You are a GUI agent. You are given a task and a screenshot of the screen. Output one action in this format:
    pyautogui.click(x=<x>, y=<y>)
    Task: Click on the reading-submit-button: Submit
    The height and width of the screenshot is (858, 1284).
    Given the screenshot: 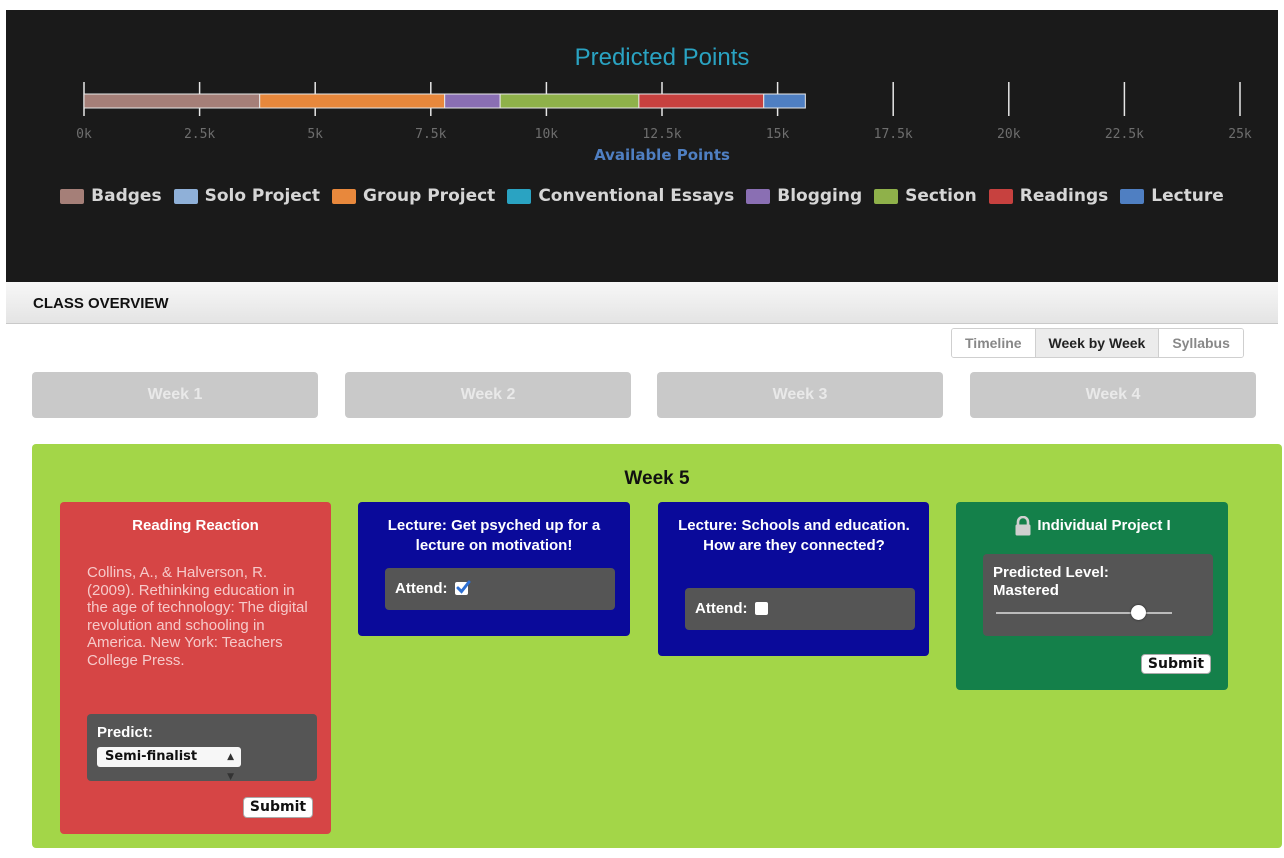 What is the action you would take?
    pyautogui.click(x=278, y=807)
    